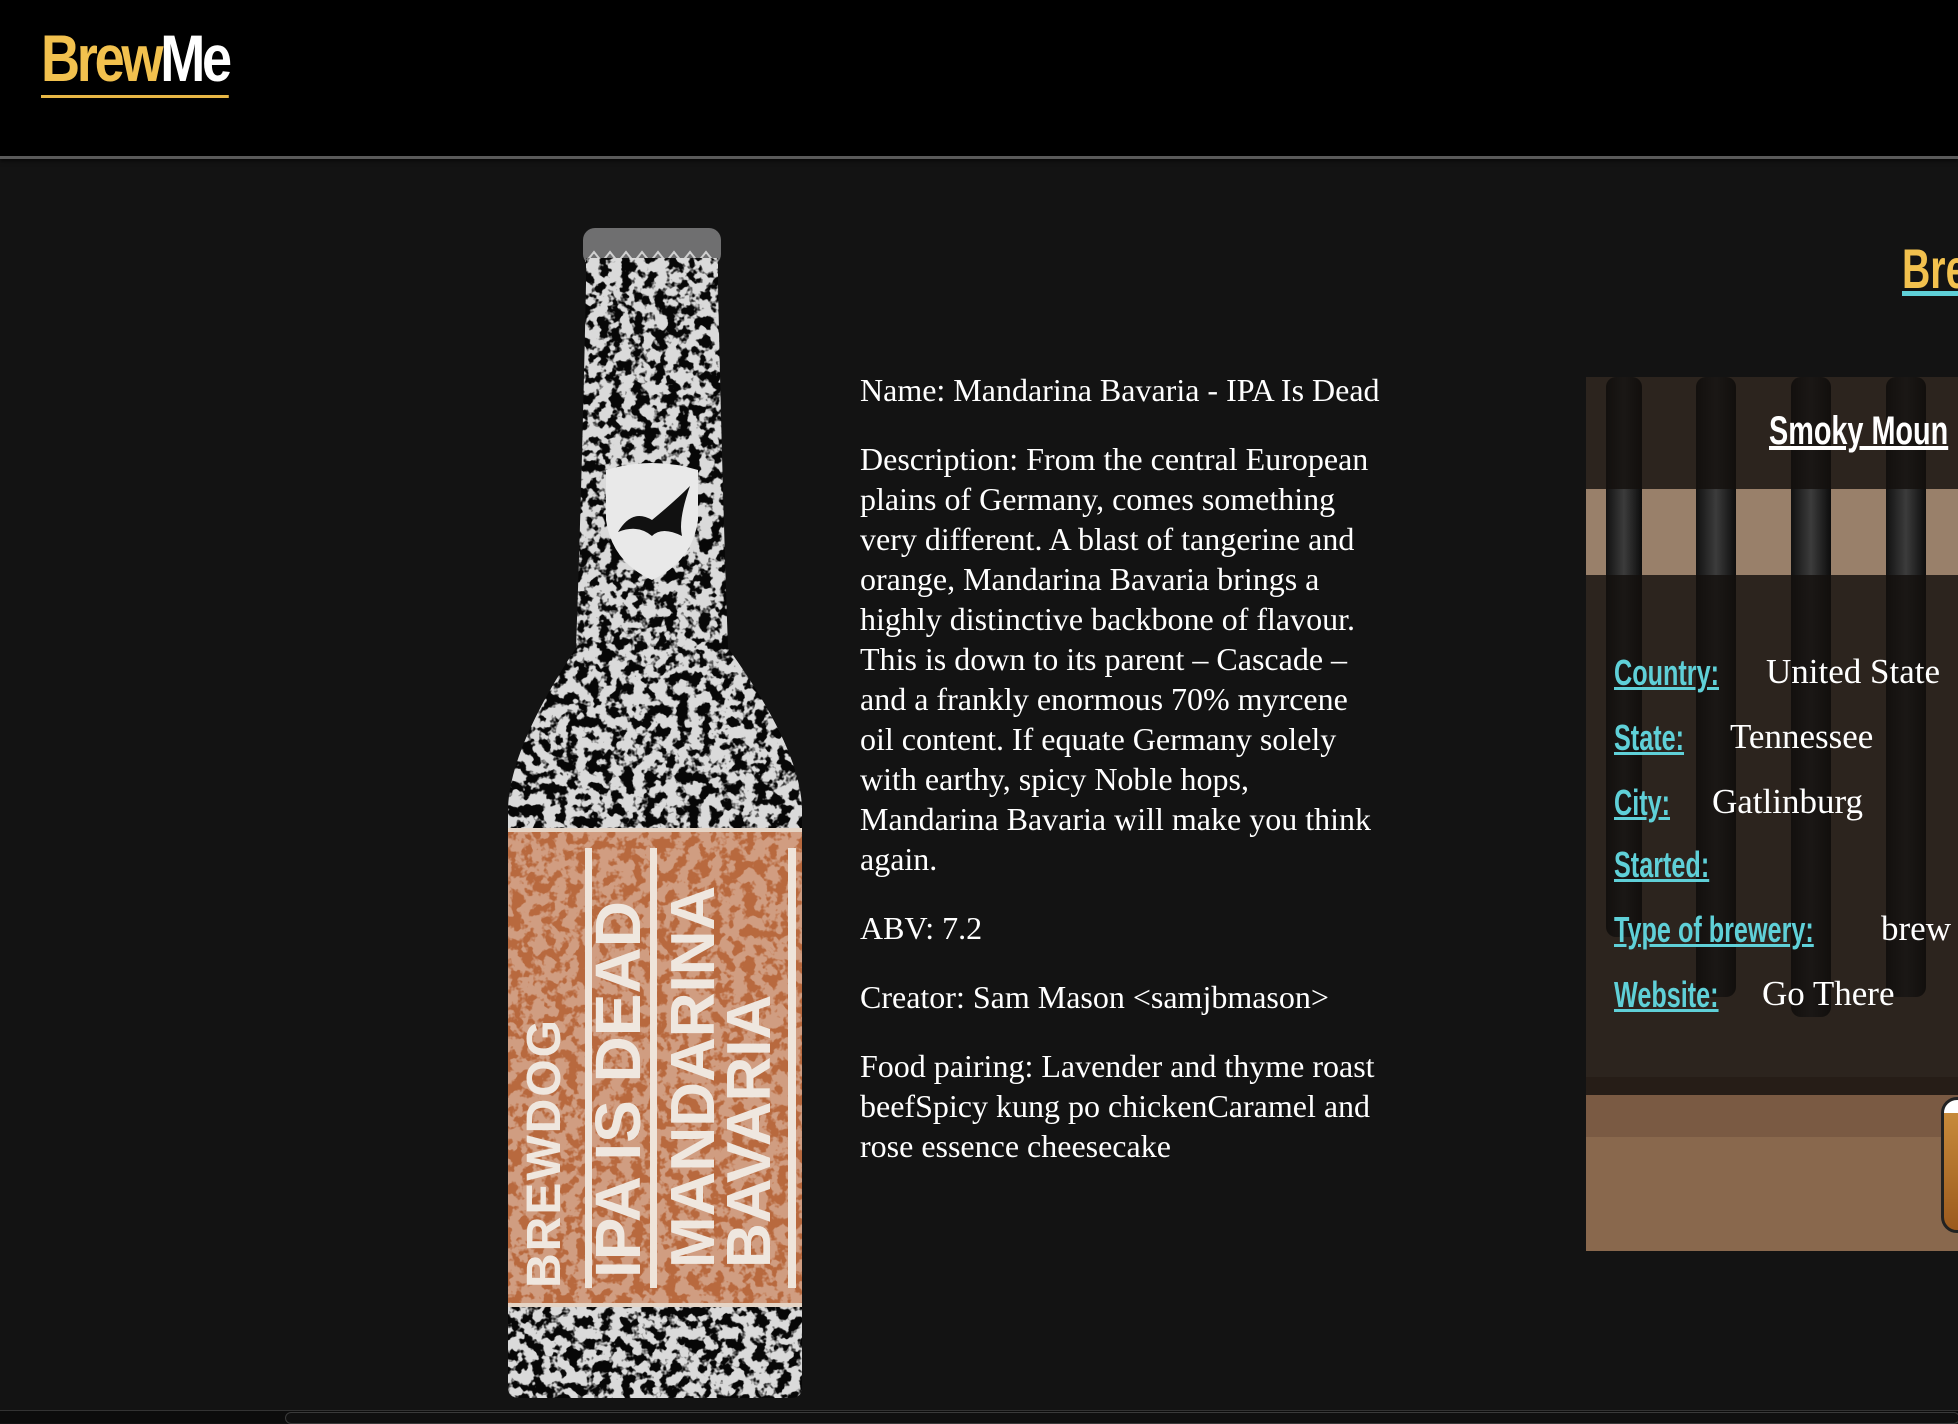 The image size is (1958, 1424). What do you see at coordinates (1642, 802) in the screenshot?
I see `city-label: City:` at bounding box center [1642, 802].